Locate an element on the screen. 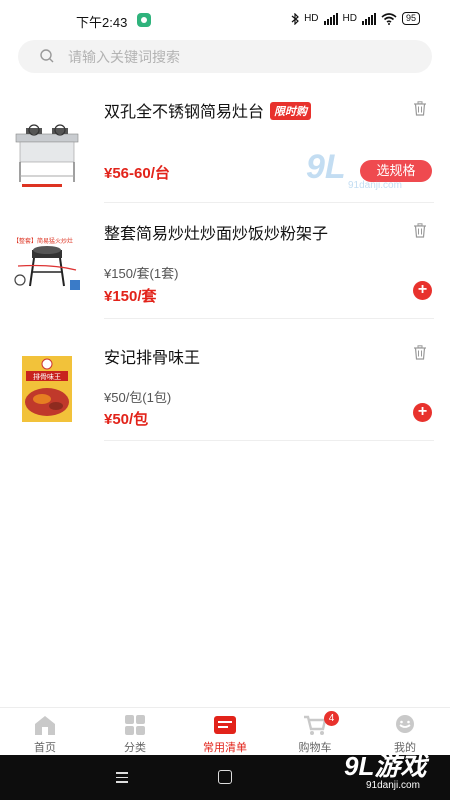 This screenshot has height=800, width=450. search-bar is located at coordinates (225, 56).